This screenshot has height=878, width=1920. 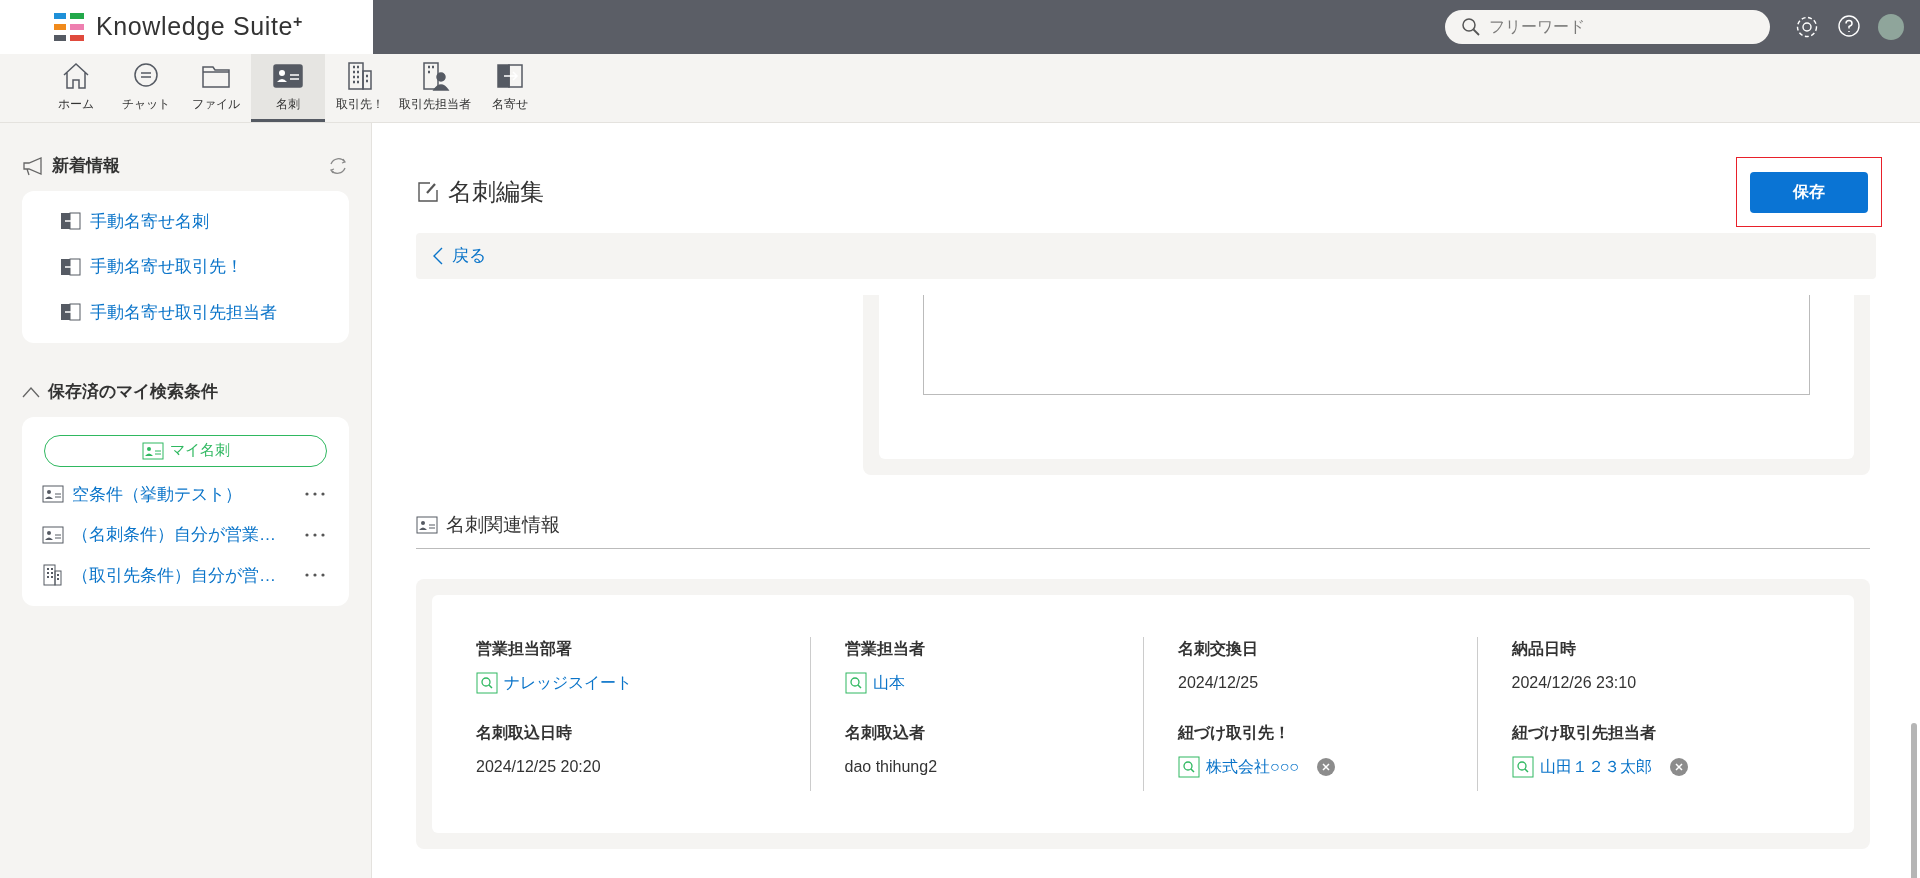 I want to click on settings-icon, so click(x=1807, y=27).